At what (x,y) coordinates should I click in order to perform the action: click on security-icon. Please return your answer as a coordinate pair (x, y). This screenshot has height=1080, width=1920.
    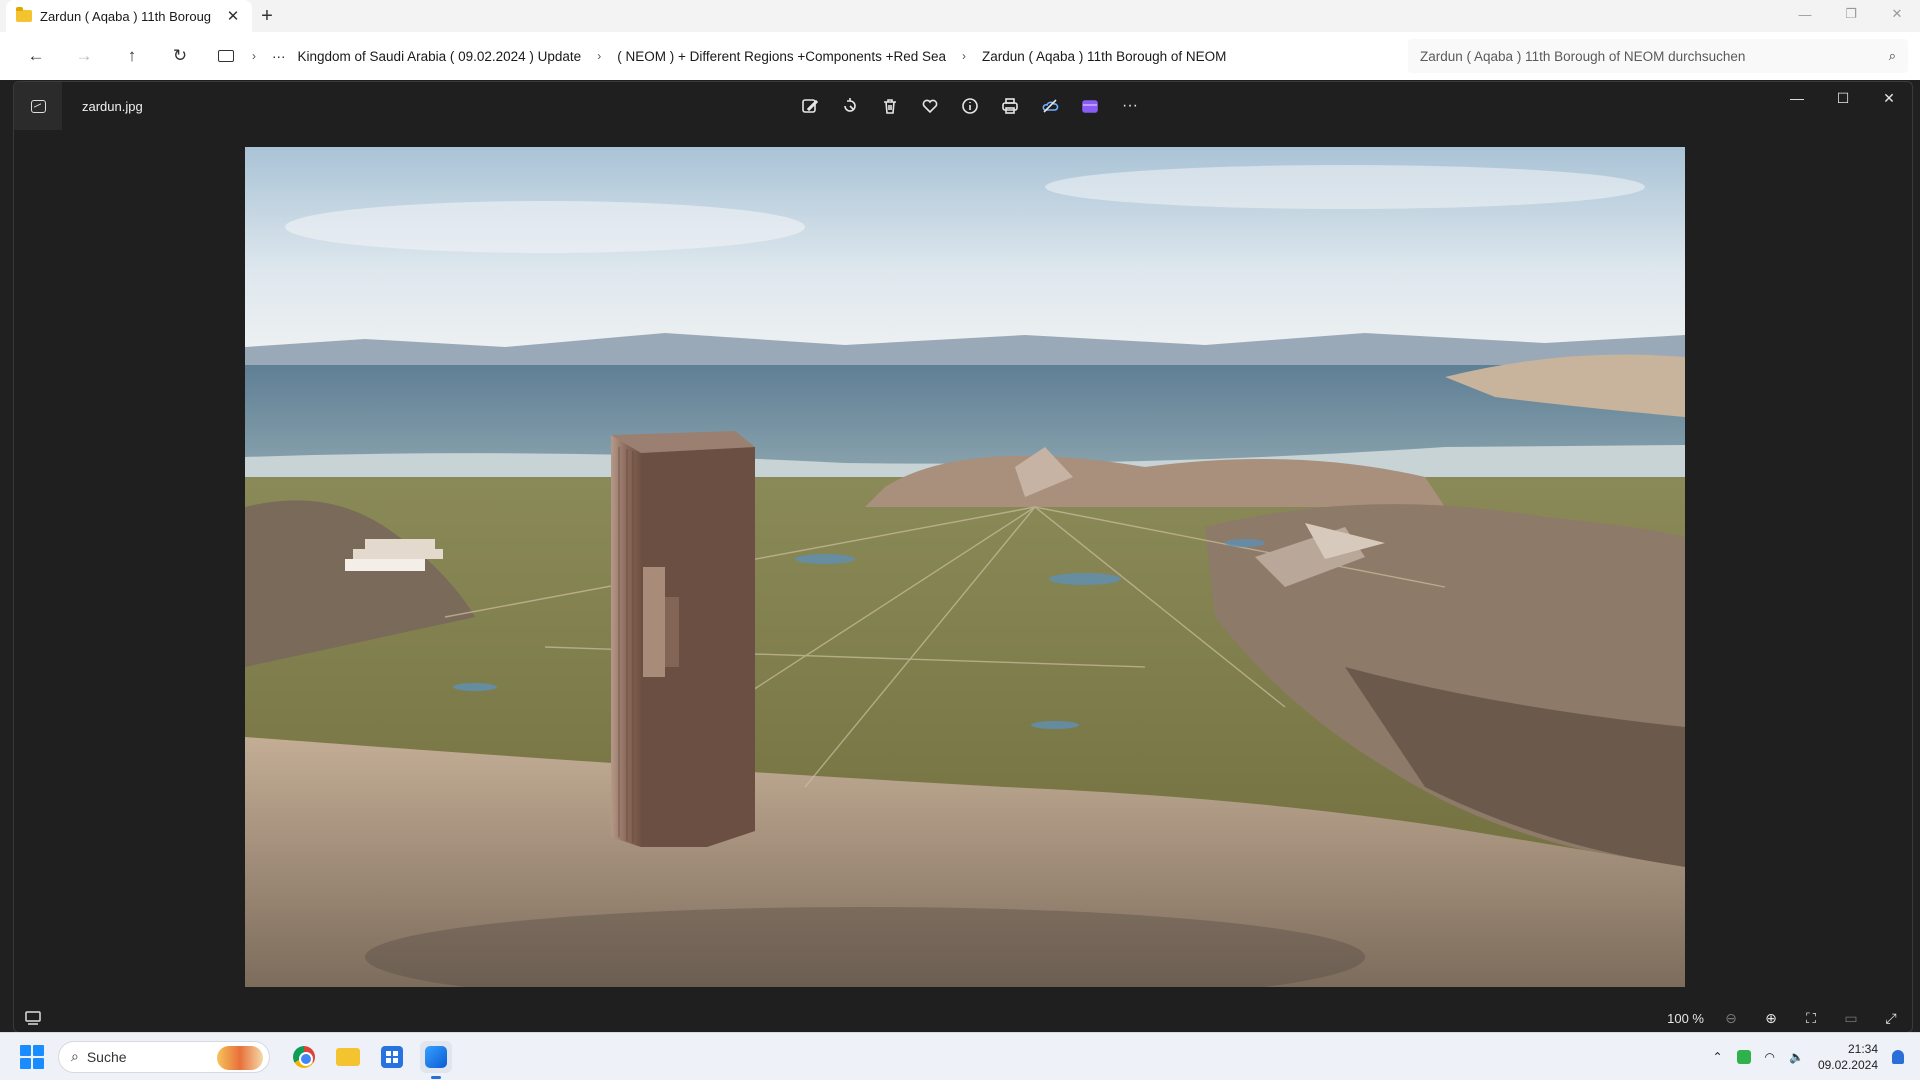
    Looking at the image, I should click on (1743, 1057).